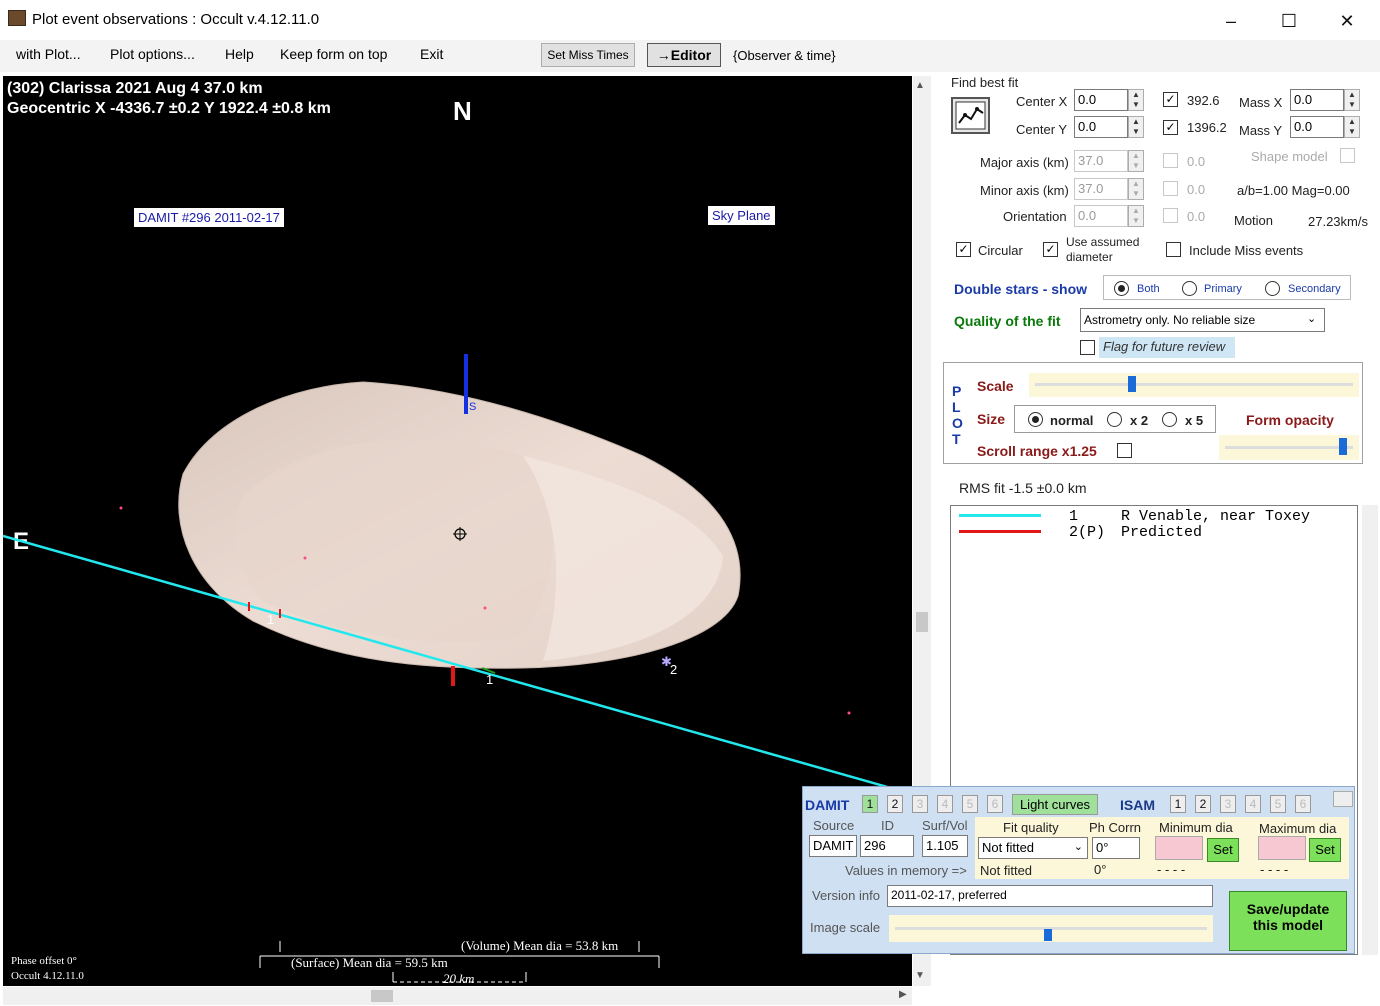 The width and height of the screenshot is (1380, 1006). I want to click on use-assumed-checkbox: ✓, so click(1050, 249).